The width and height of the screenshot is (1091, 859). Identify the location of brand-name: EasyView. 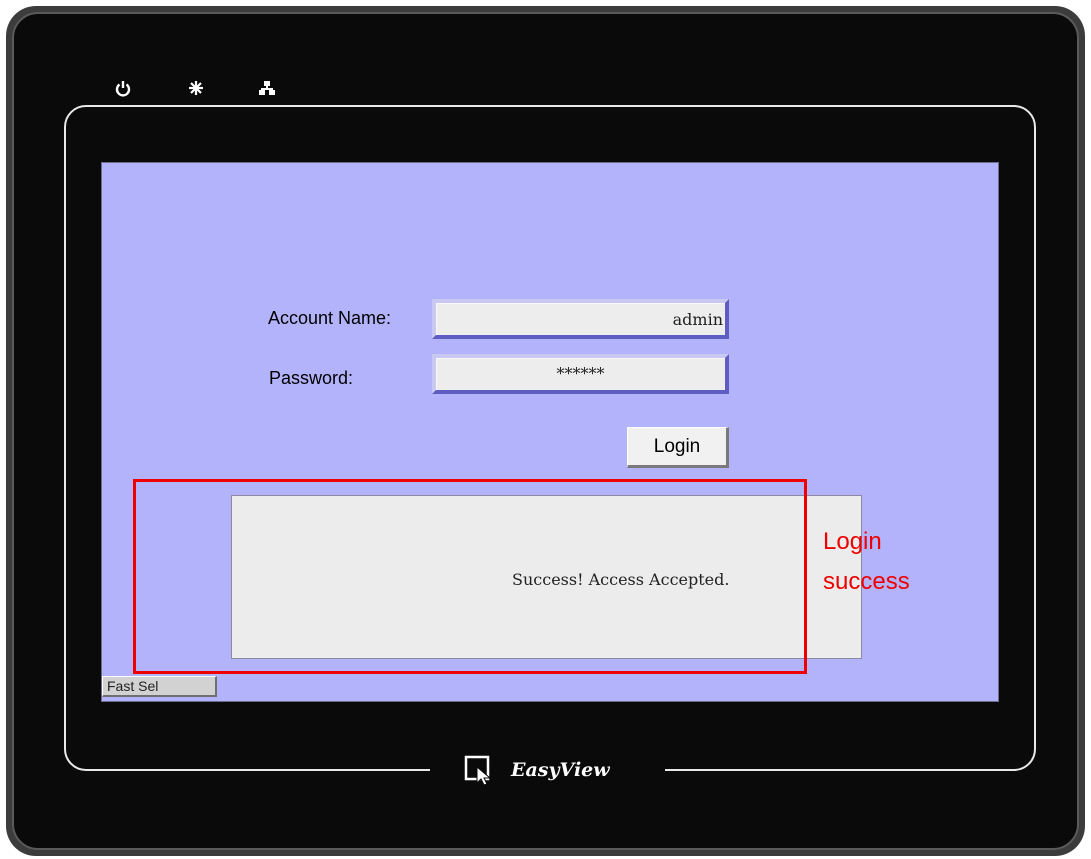
(560, 770).